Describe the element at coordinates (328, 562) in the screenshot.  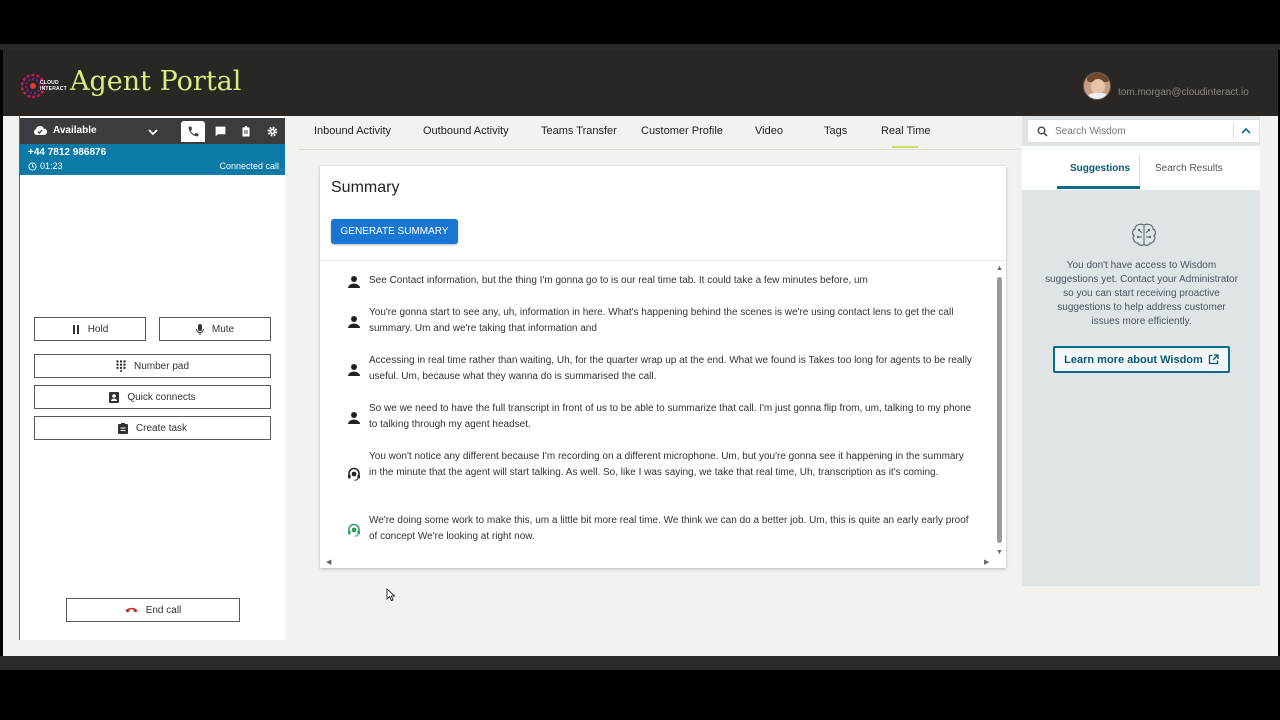
I see `scroll-left-arrow: ◀` at that location.